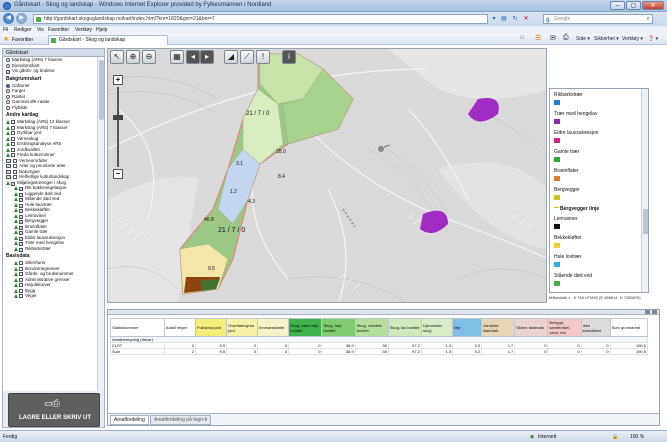  I want to click on menu-favorites: Favoritter, so click(58, 30).